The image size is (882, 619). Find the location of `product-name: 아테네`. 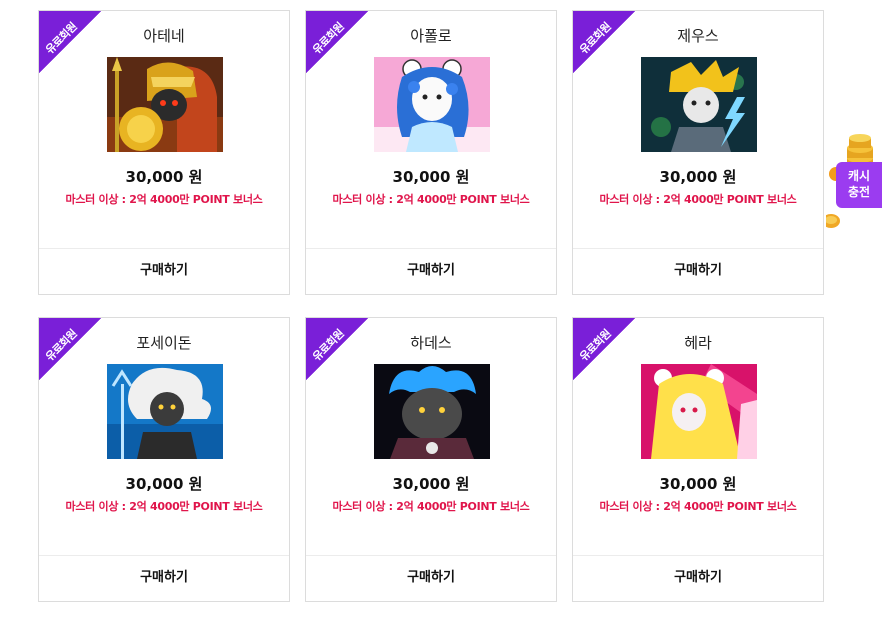

product-name: 아테네 is located at coordinates (164, 36).